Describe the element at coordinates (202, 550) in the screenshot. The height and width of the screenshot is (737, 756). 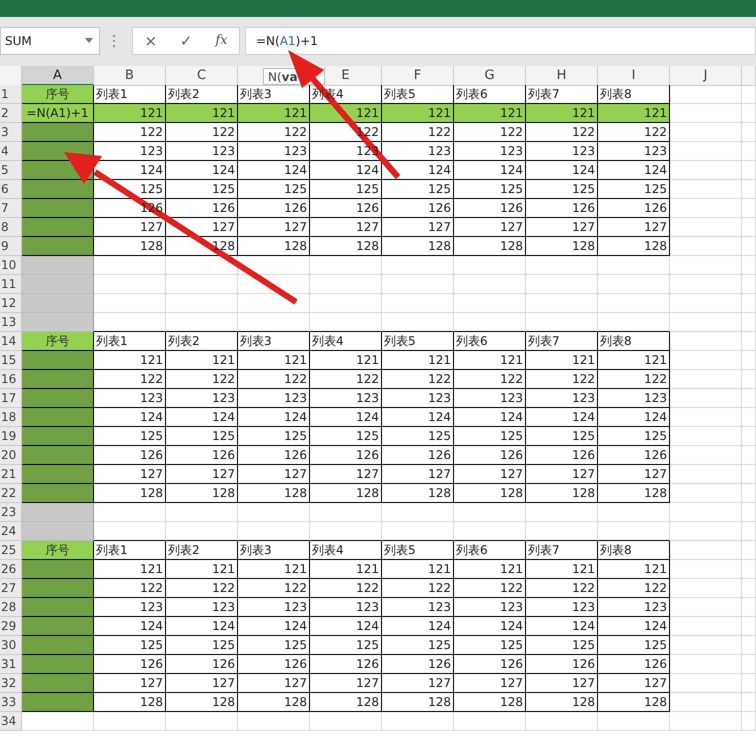
I see `table-cell: 列表2` at that location.